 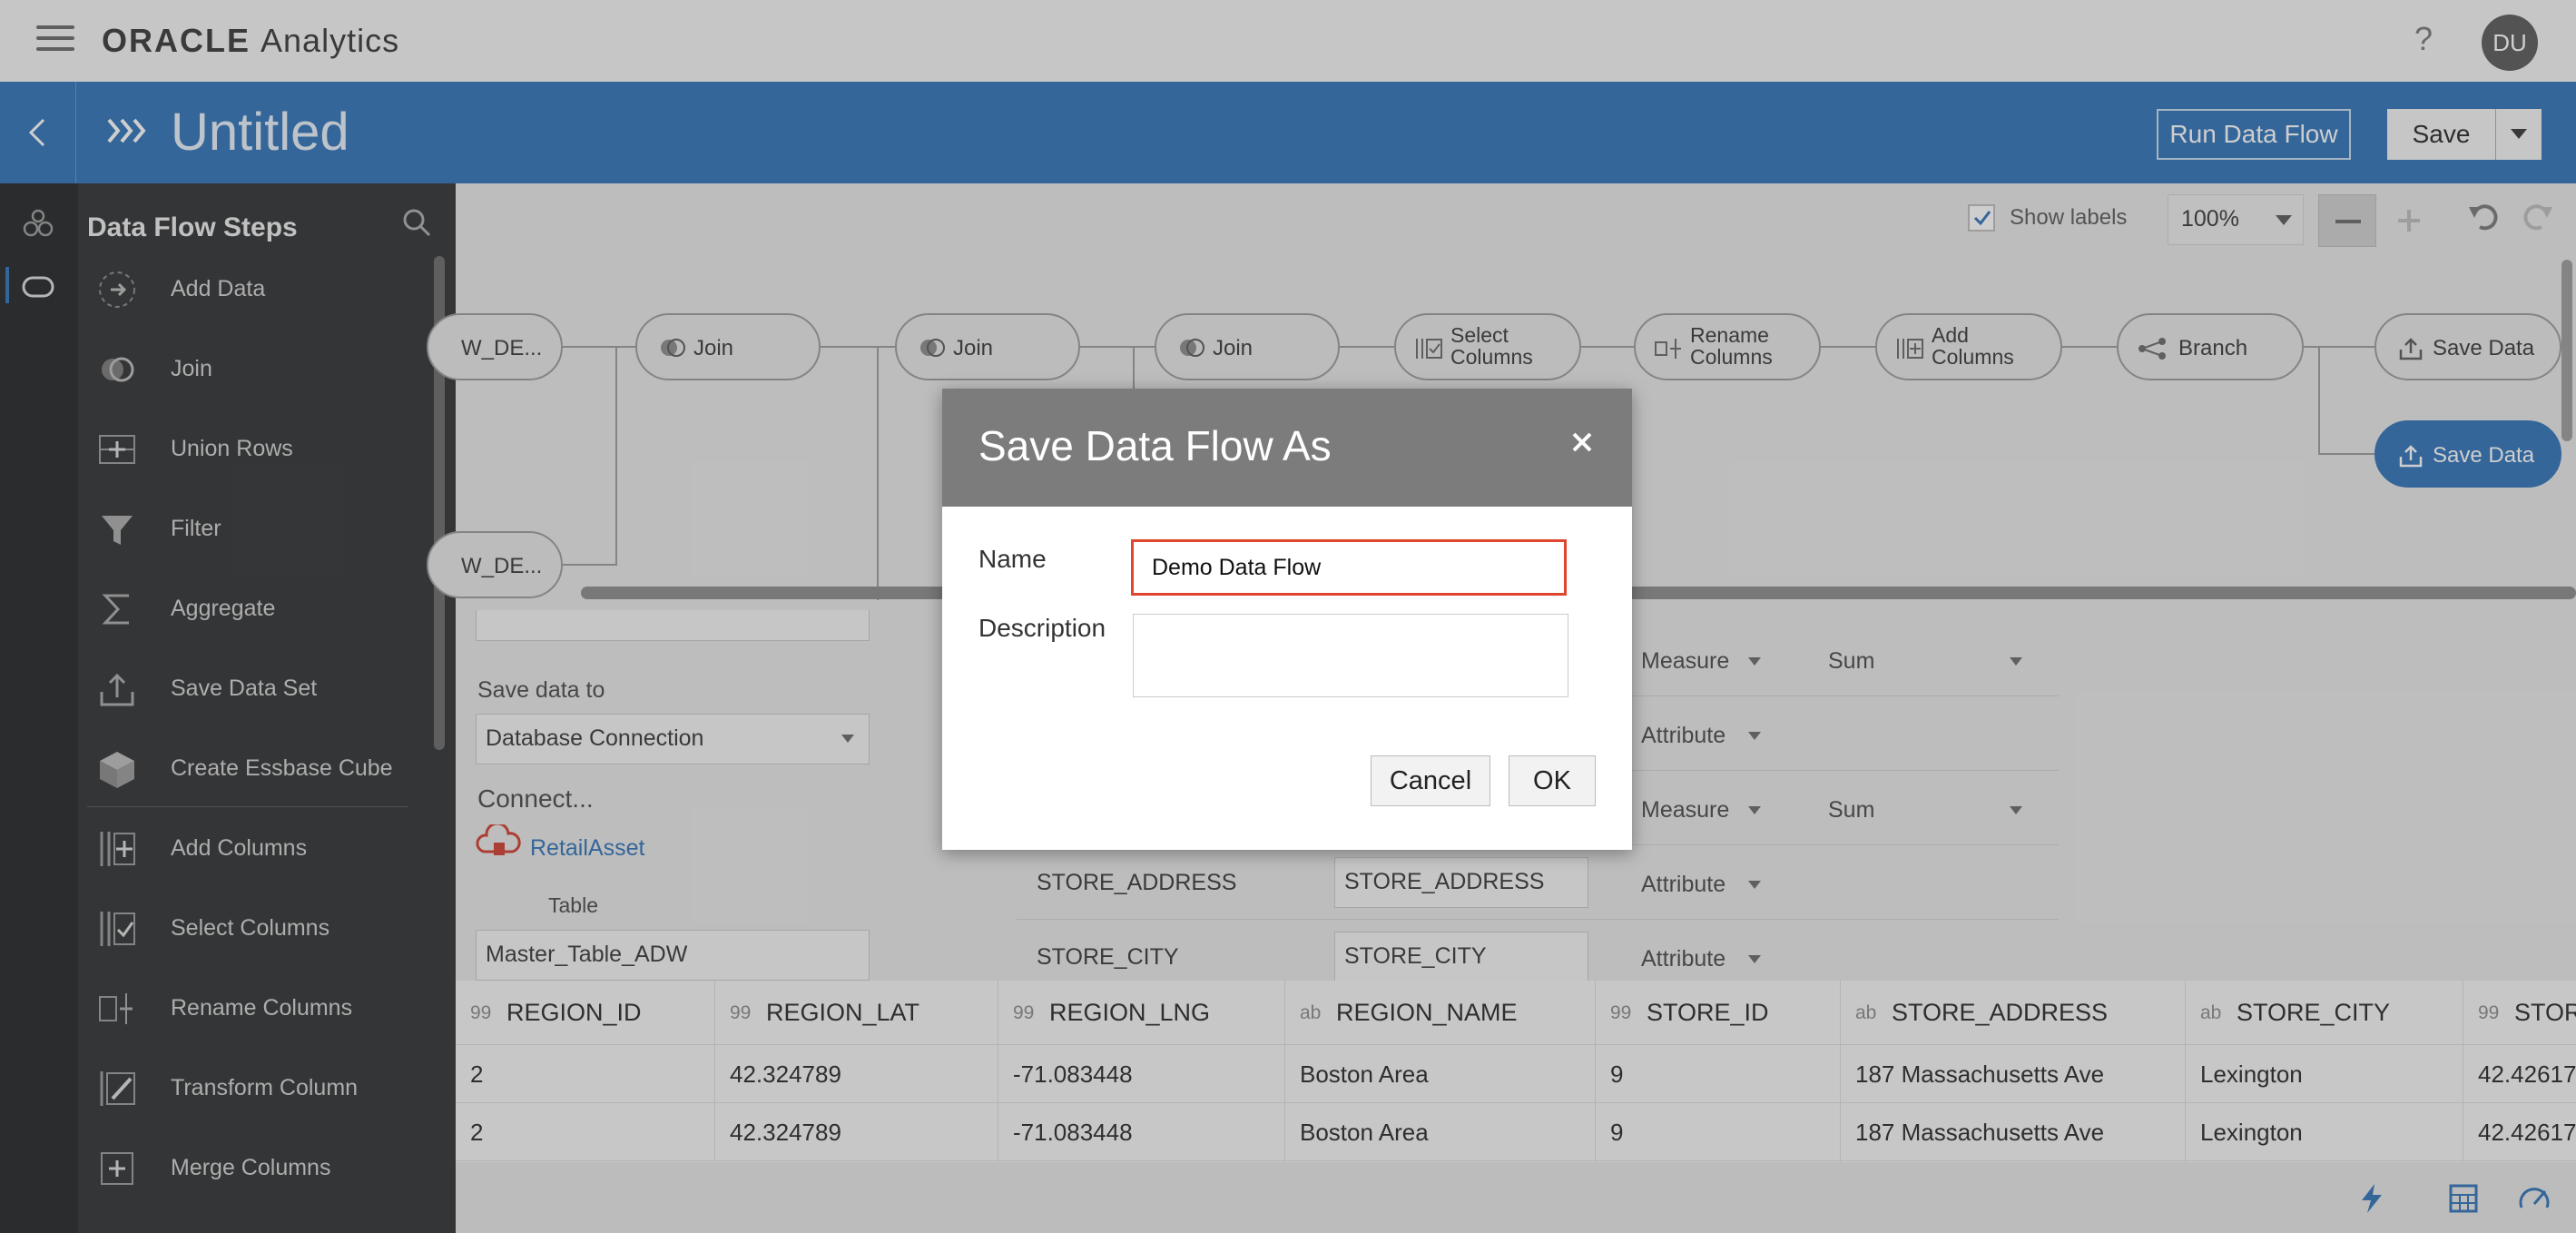 I want to click on close-icon, so click(x=1582, y=442).